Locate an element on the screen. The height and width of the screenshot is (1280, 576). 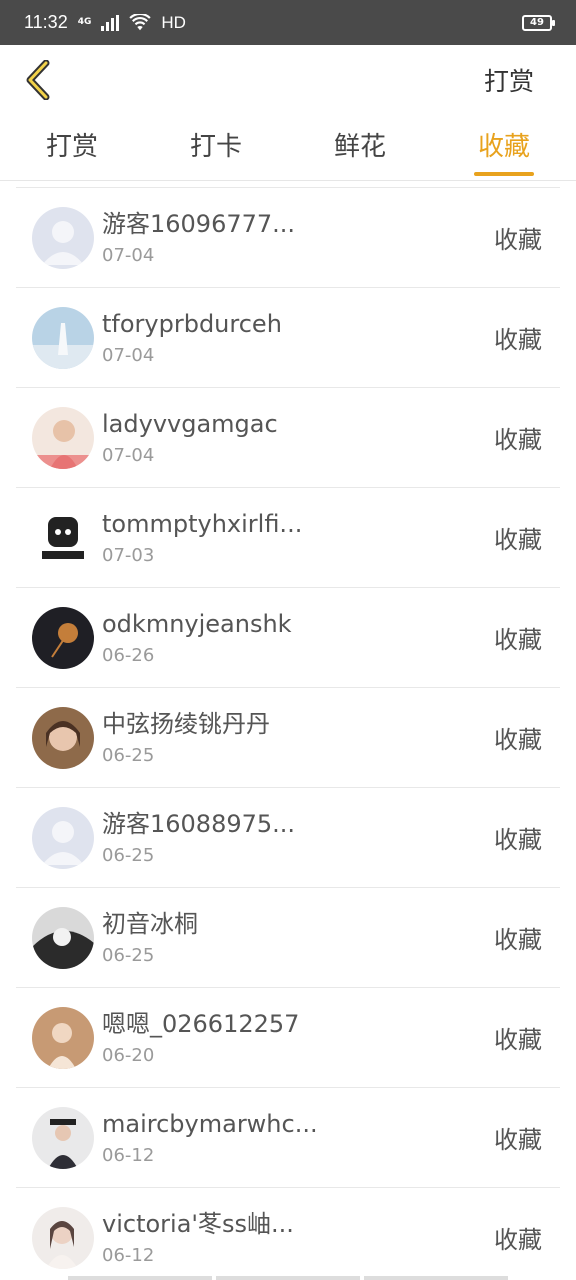
signal-icon is located at coordinates (110, 22).